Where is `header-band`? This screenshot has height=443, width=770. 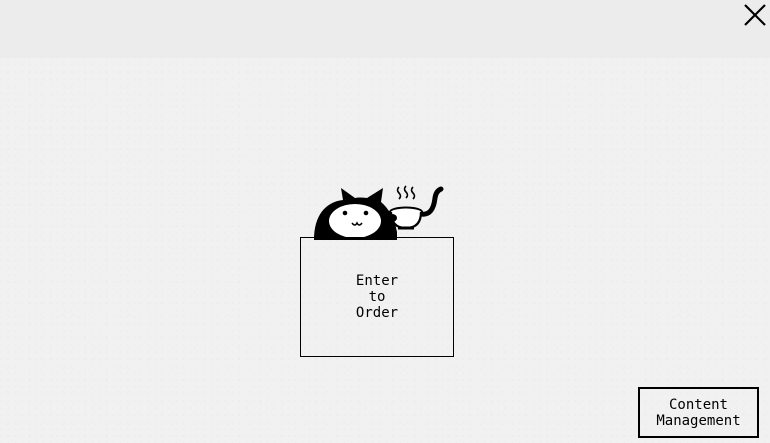 header-band is located at coordinates (385, 29).